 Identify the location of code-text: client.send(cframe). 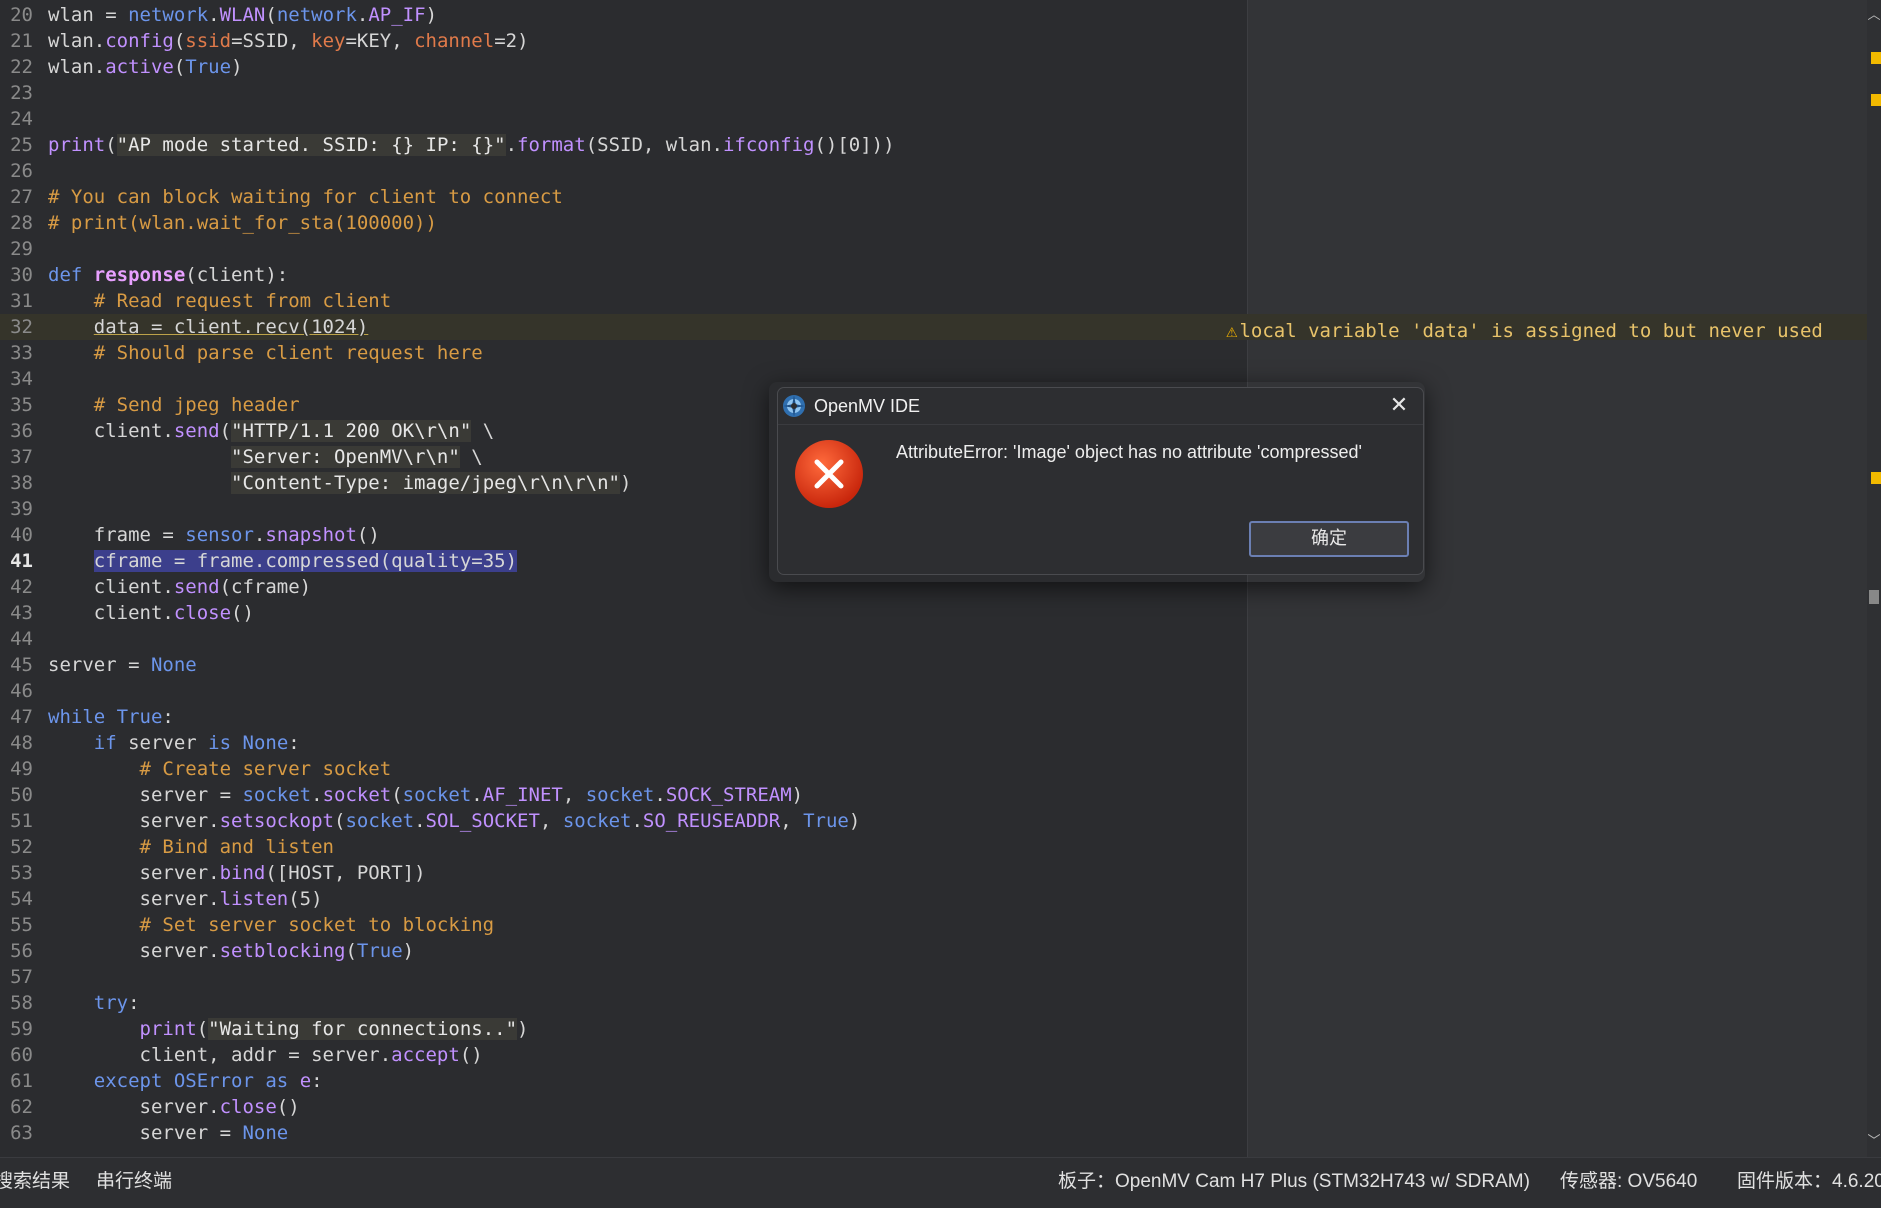
(179, 587).